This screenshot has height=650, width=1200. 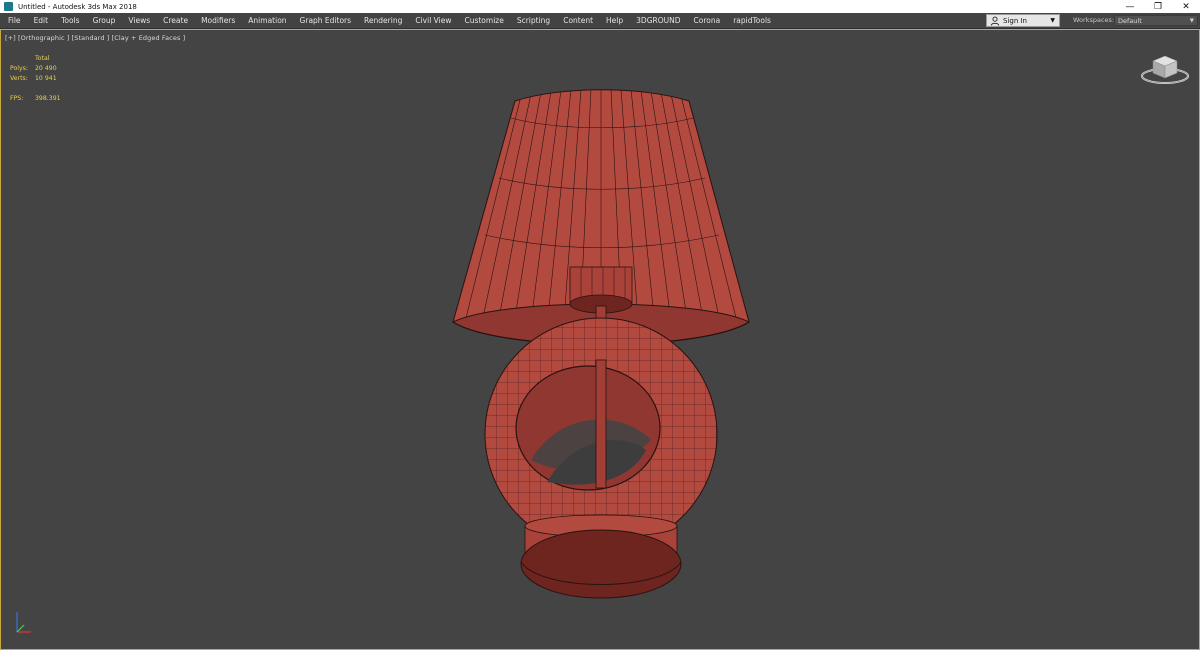 I want to click on workspaces-label: Workspaces:, so click(x=1094, y=20).